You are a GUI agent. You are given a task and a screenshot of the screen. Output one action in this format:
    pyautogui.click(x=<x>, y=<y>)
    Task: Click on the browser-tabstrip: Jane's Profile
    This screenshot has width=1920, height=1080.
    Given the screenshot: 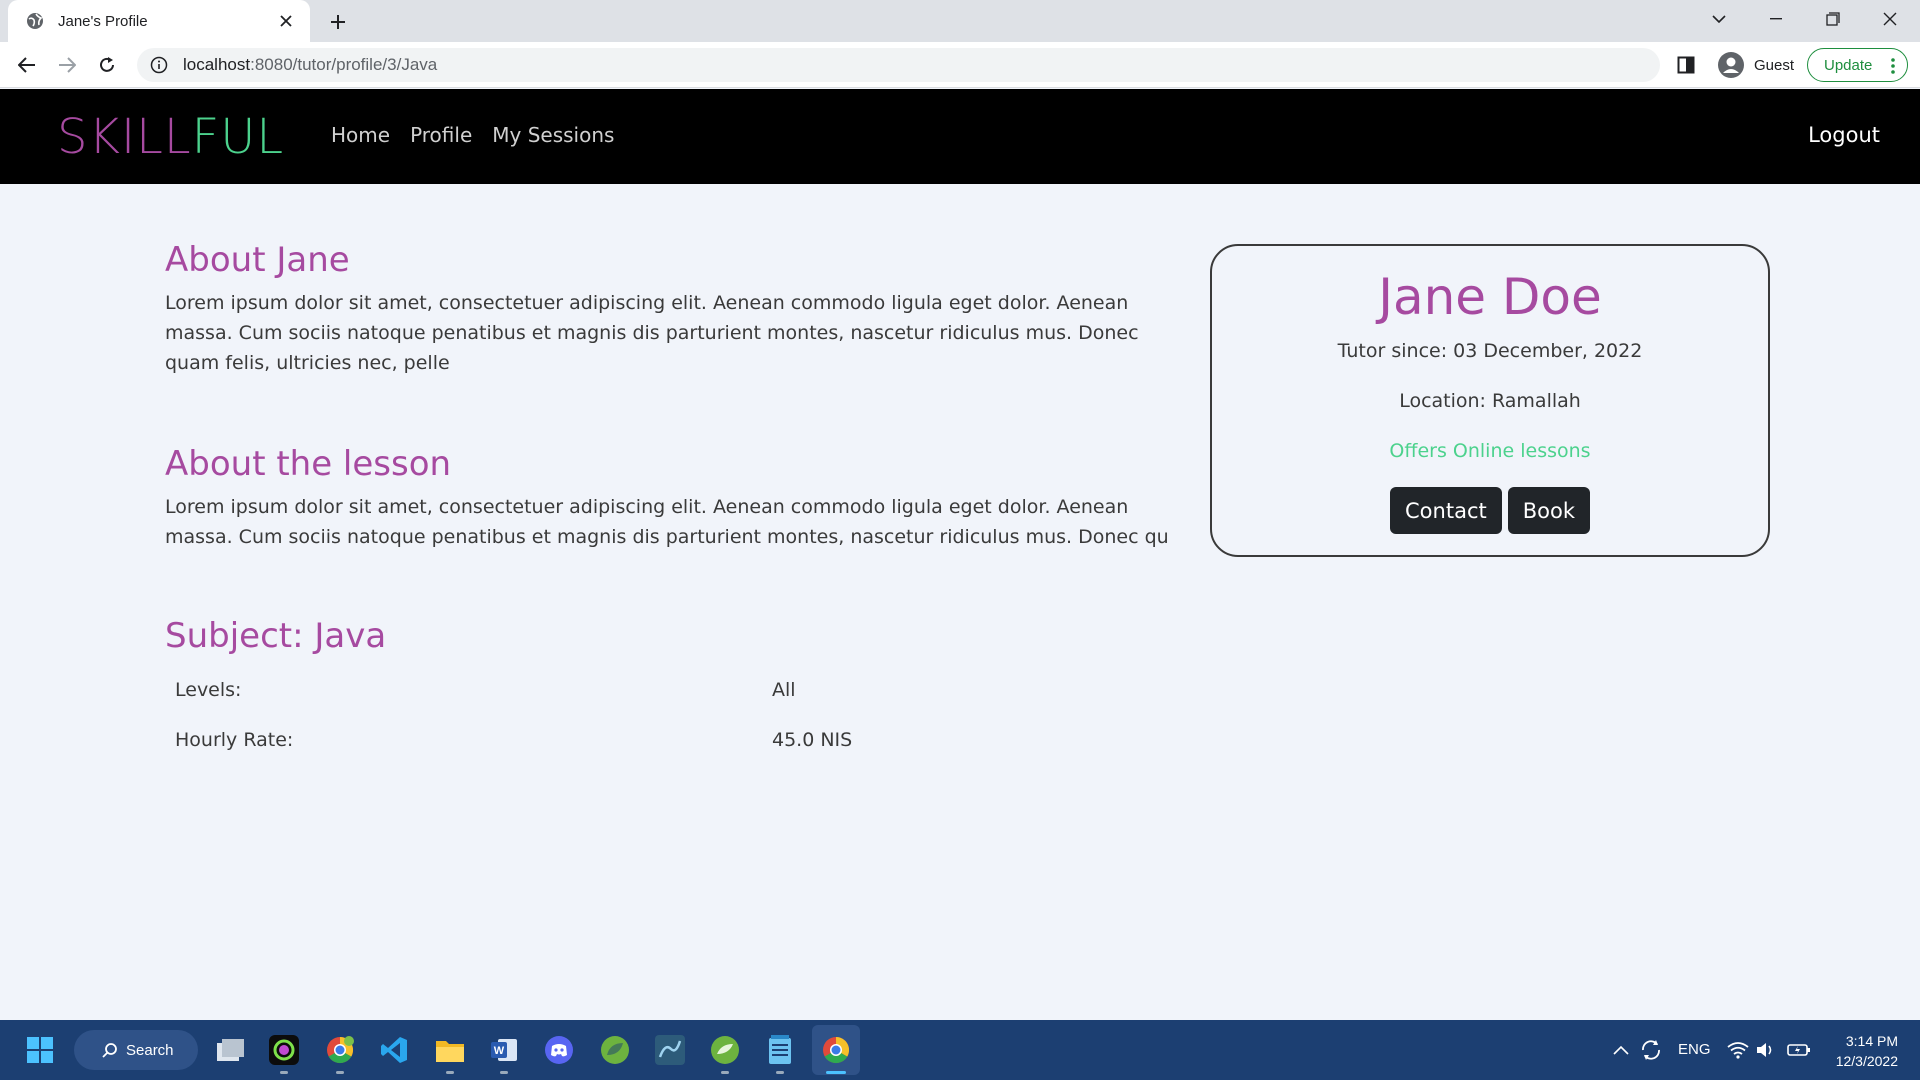 What is the action you would take?
    pyautogui.click(x=960, y=21)
    